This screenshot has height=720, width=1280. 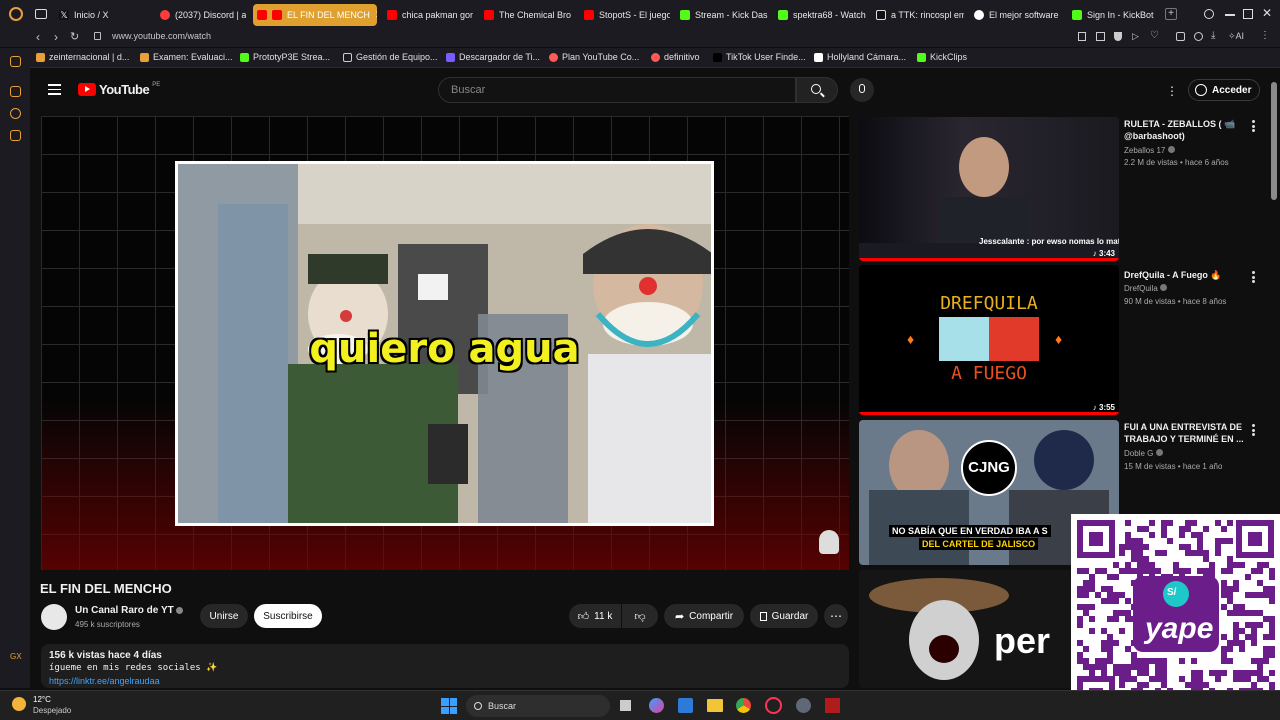 I want to click on voice-search-button, so click(x=862, y=90).